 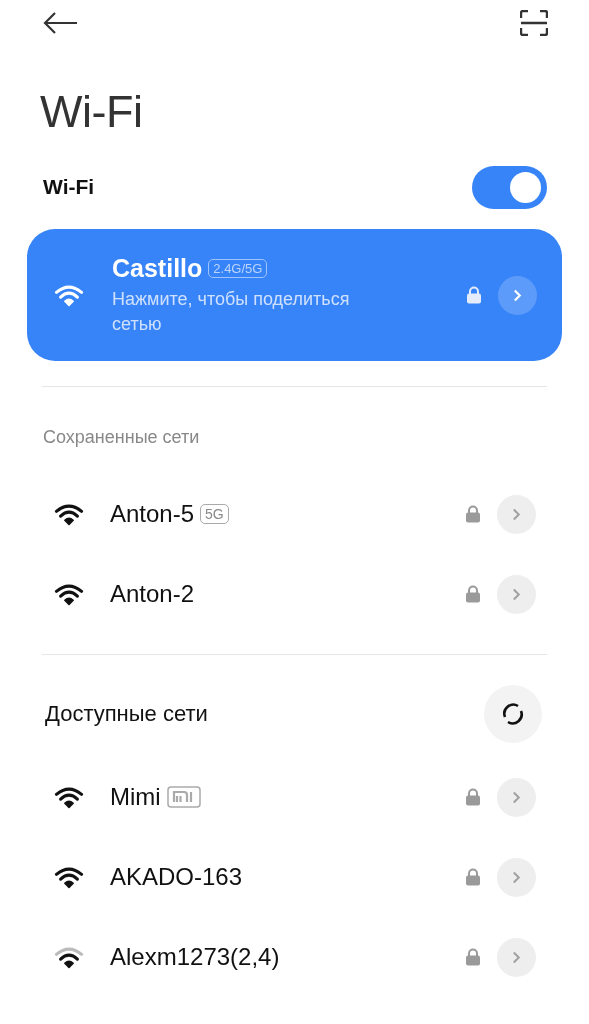 I want to click on network-name: AKADO-163, so click(x=176, y=877).